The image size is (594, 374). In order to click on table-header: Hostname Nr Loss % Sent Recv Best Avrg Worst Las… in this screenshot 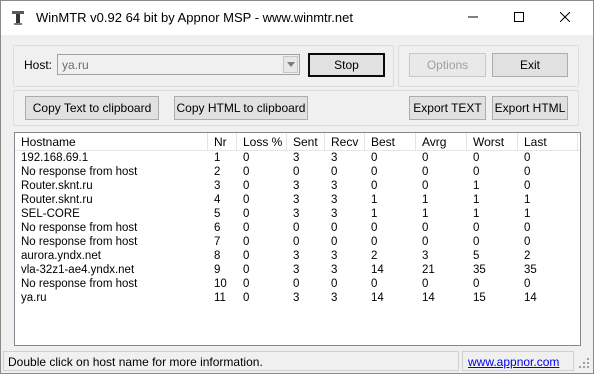, I will do `click(297, 142)`.